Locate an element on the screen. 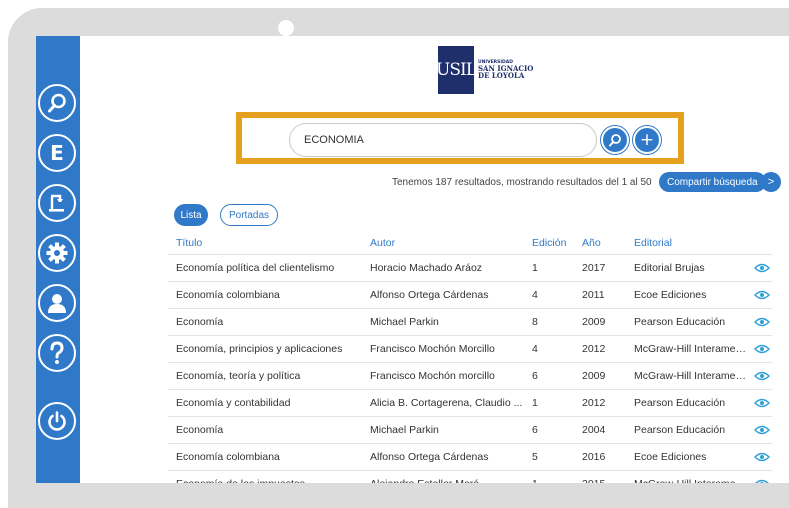 The image size is (789, 508). next-page-button: > is located at coordinates (771, 182).